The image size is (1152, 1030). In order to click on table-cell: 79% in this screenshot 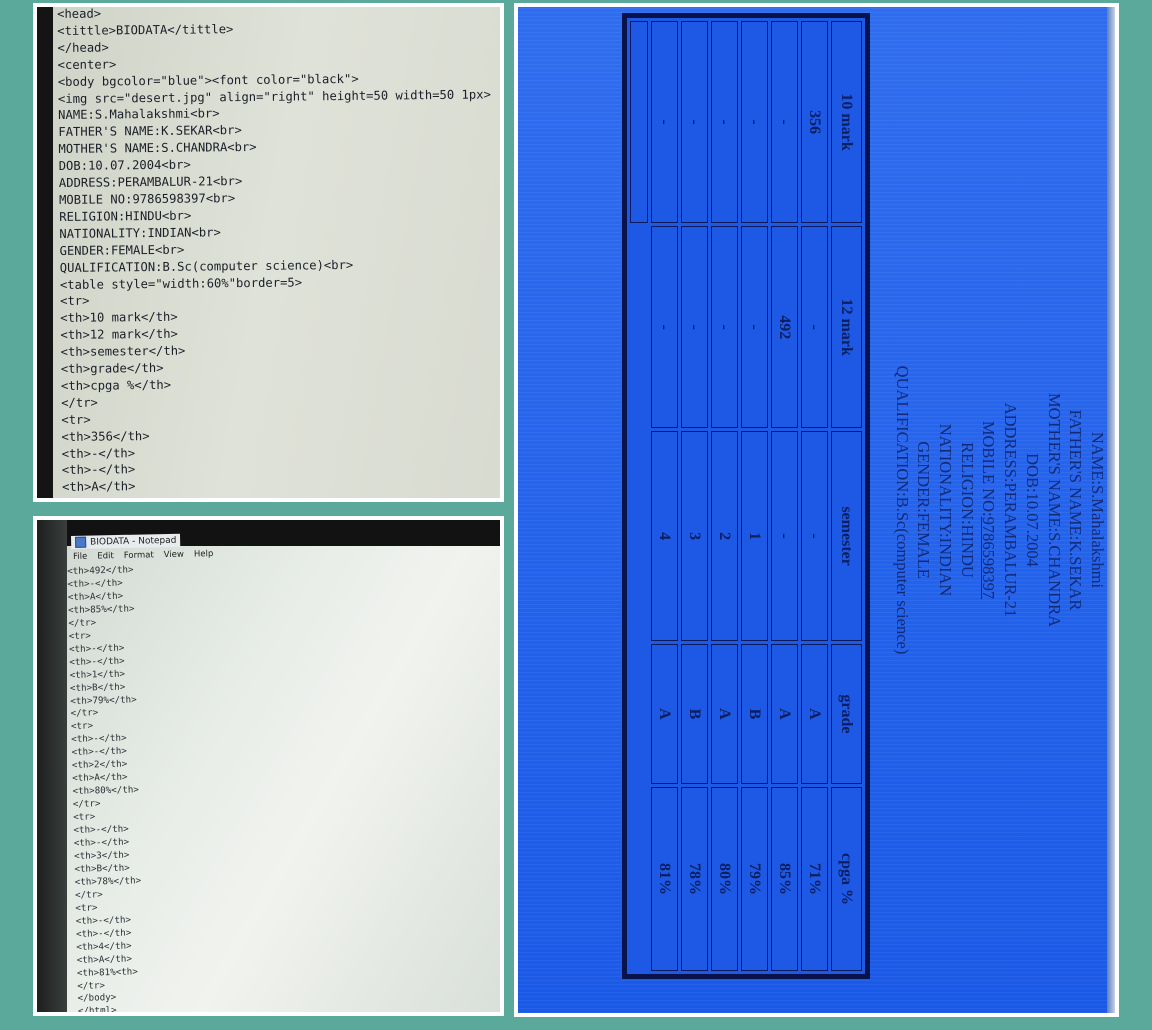, I will do `click(754, 878)`.